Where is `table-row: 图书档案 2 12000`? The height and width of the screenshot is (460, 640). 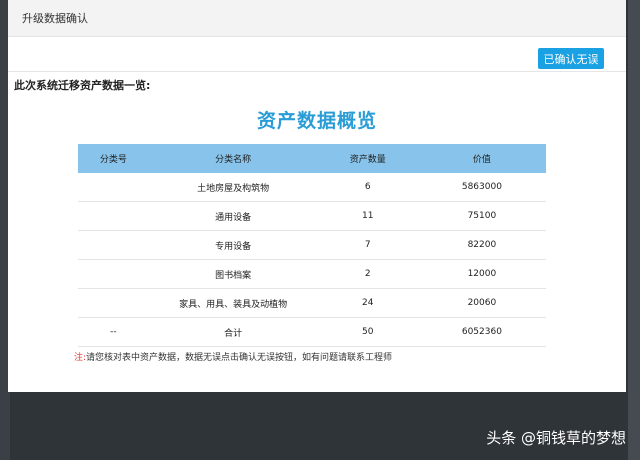
table-row: 图书档案 2 12000 is located at coordinates (312, 274).